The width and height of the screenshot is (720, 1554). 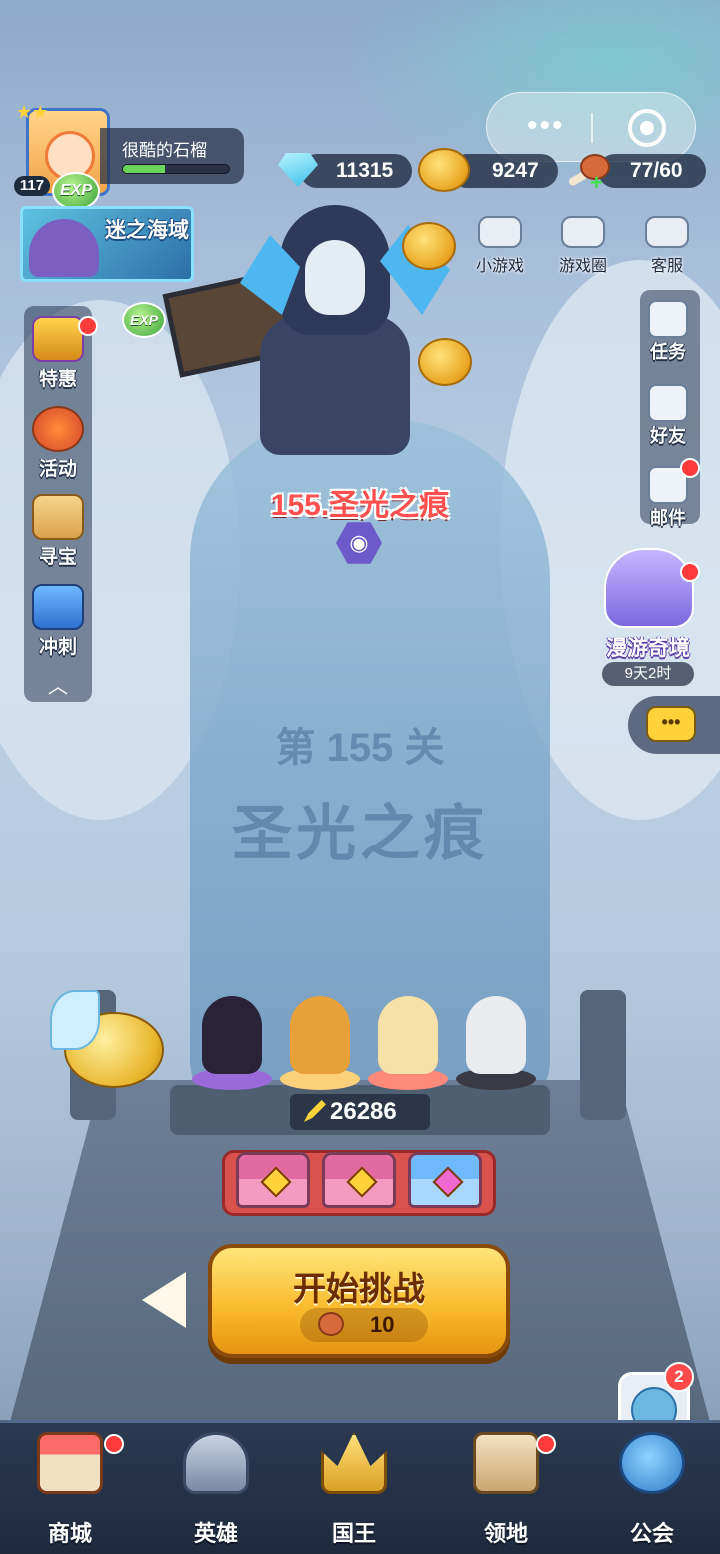 What do you see at coordinates (58, 517) in the screenshot?
I see `treasure-map-icon` at bounding box center [58, 517].